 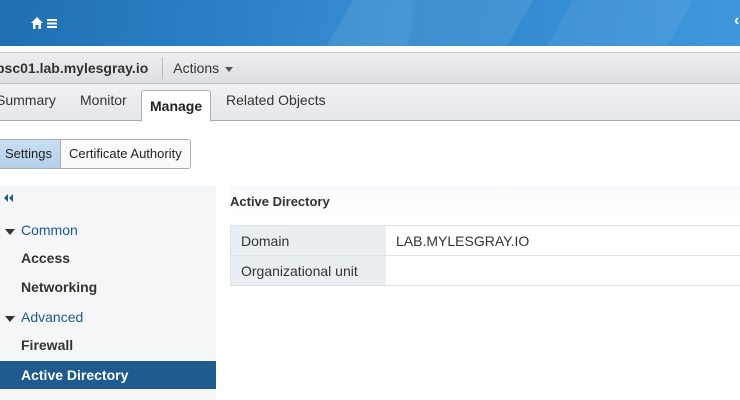 What do you see at coordinates (74, 68) in the screenshot?
I see `object-name: psc01.lab.mylesgray.io` at bounding box center [74, 68].